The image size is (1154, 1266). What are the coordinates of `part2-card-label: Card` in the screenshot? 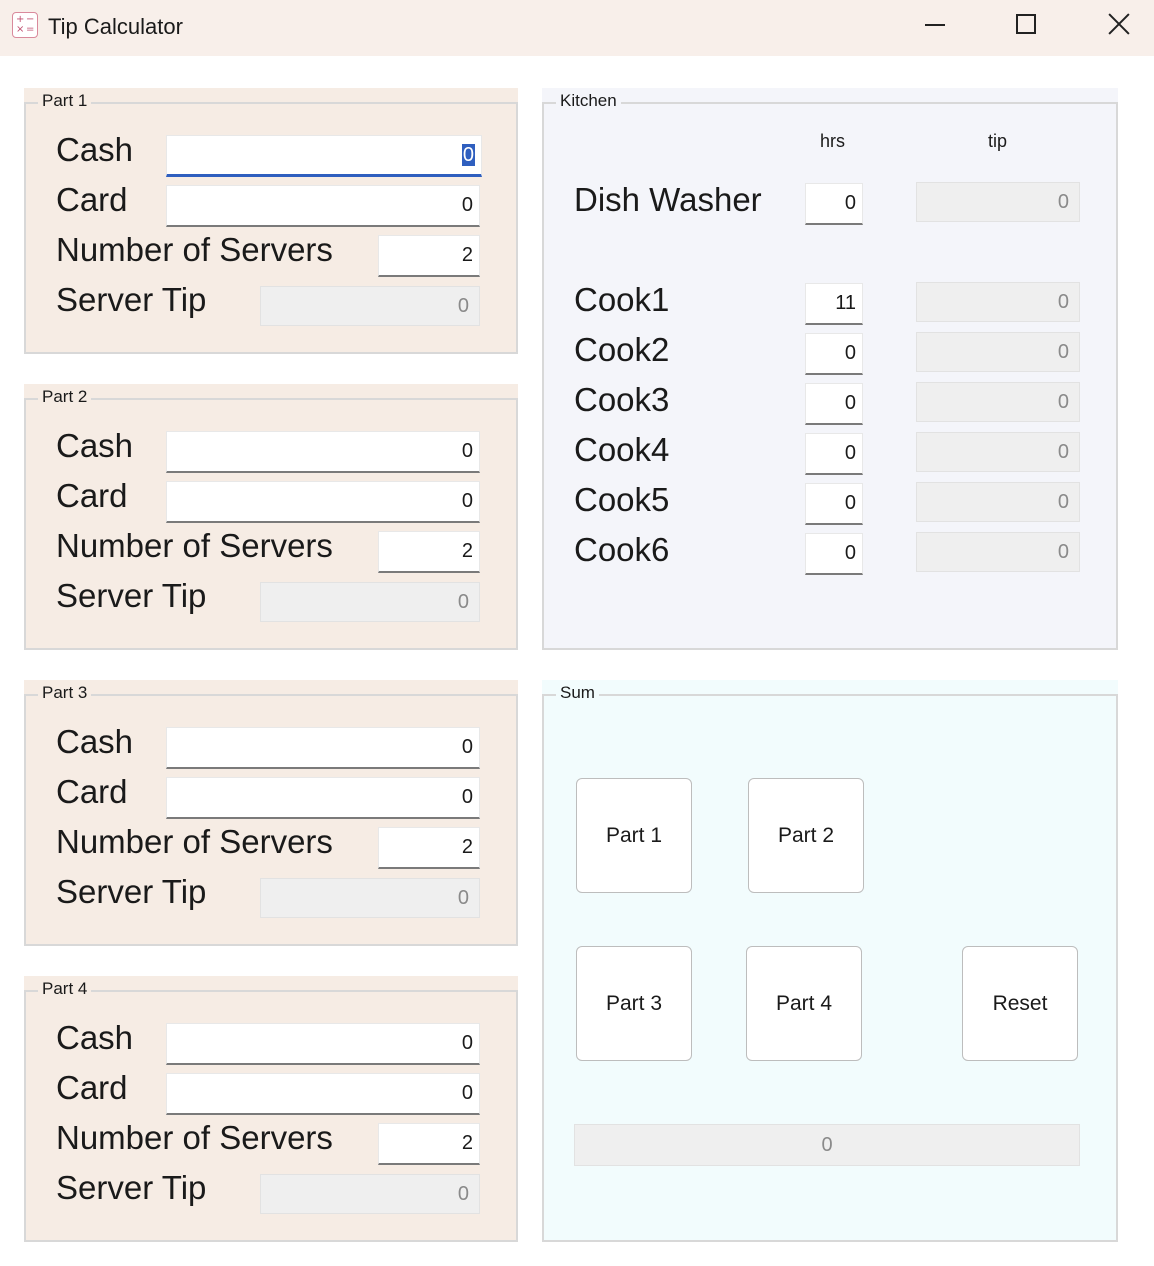 It's located at (92, 495).